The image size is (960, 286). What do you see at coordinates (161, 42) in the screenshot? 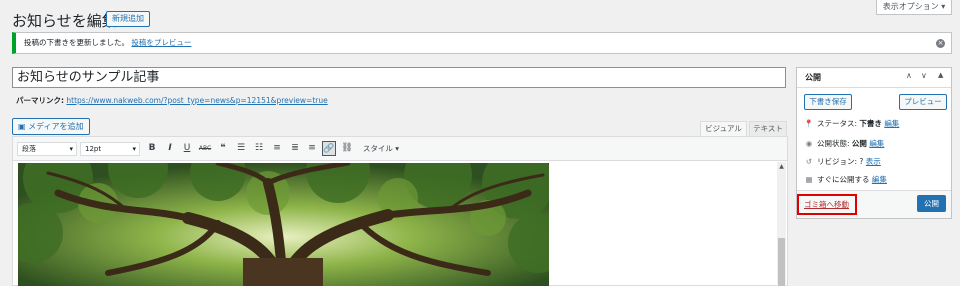
I see `notice-preview-link: 投稿をプレビュー` at bounding box center [161, 42].